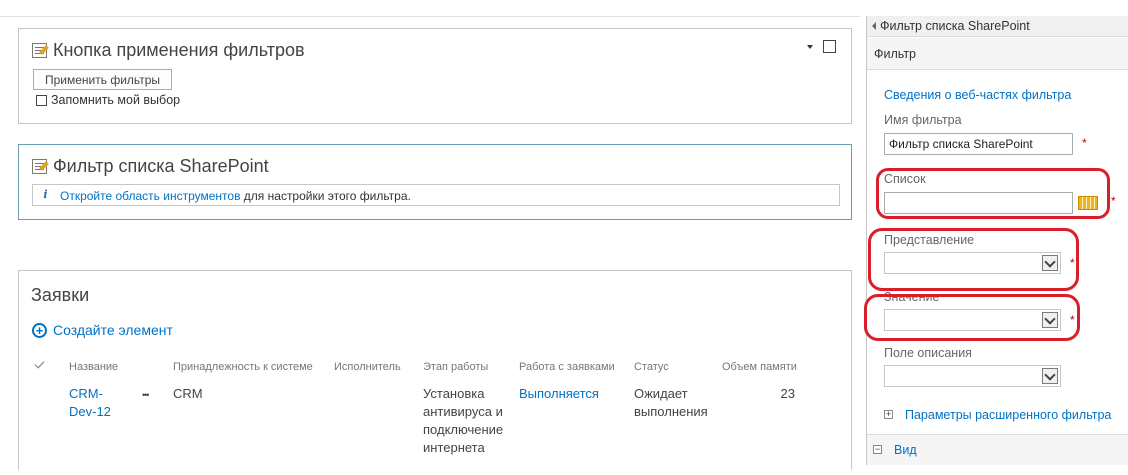 This screenshot has height=475, width=1128. What do you see at coordinates (888, 414) in the screenshot?
I see `expand-plus-icon: +` at bounding box center [888, 414].